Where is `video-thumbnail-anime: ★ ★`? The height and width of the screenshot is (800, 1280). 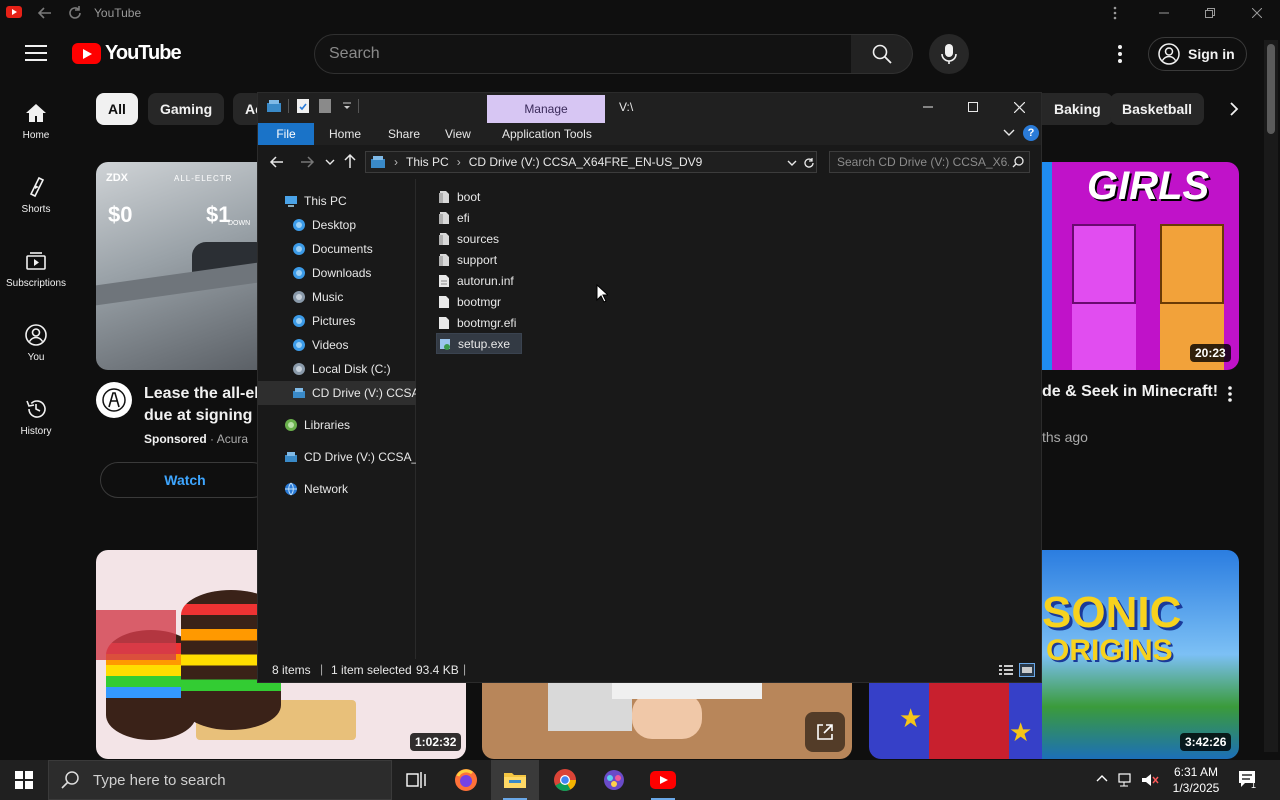 video-thumbnail-anime: ★ ★ is located at coordinates (955, 721).